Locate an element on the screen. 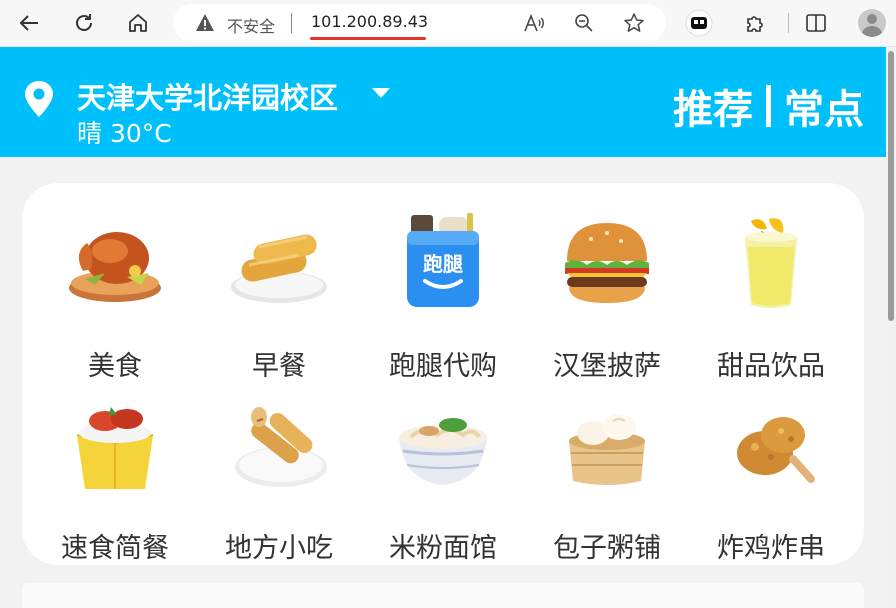 Image resolution: width=896 pixels, height=608 pixels. extension-face-icon is located at coordinates (699, 23).